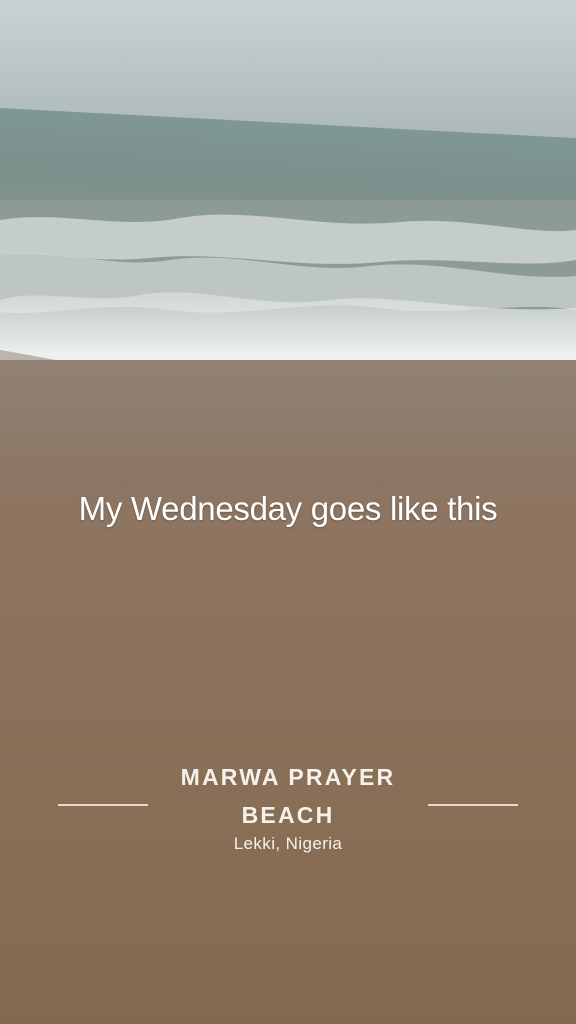  I want to click on story-caption: My Wednesday goes like this, so click(288, 508).